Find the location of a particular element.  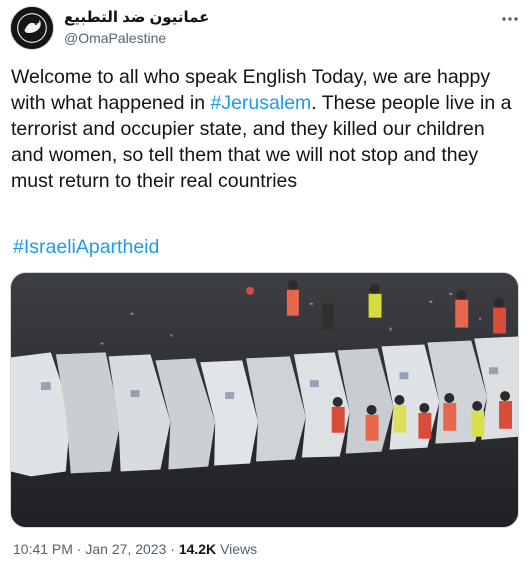

hashtag-israeli-apartheid: #IsraeliApartheid is located at coordinates (86, 247).